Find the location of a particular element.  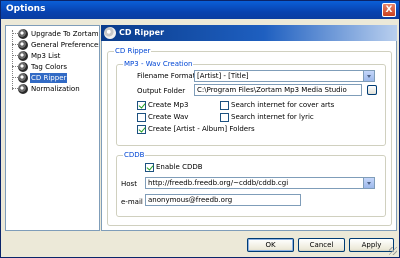

create-mp3-label: Create Mp3 is located at coordinates (168, 105).